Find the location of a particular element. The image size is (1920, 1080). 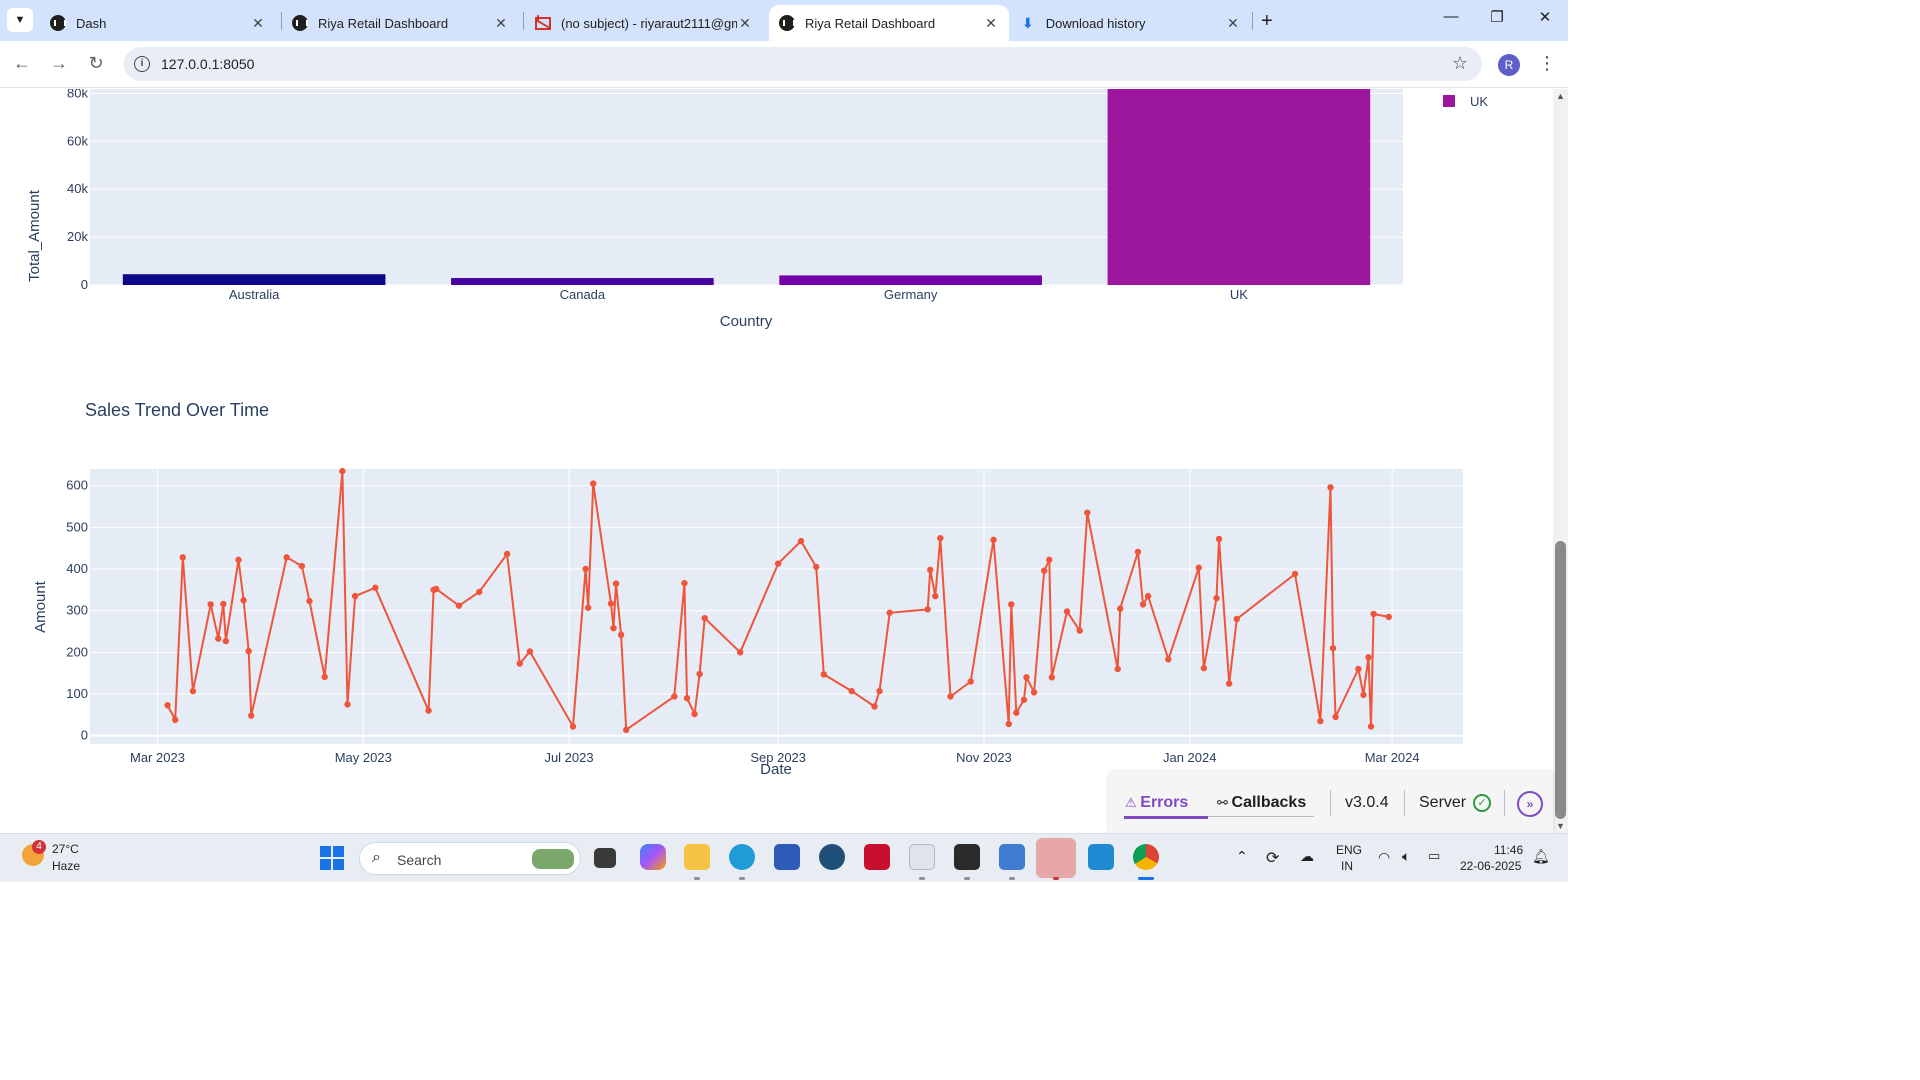

line-y-tick-label: 500 is located at coordinates (77, 526).